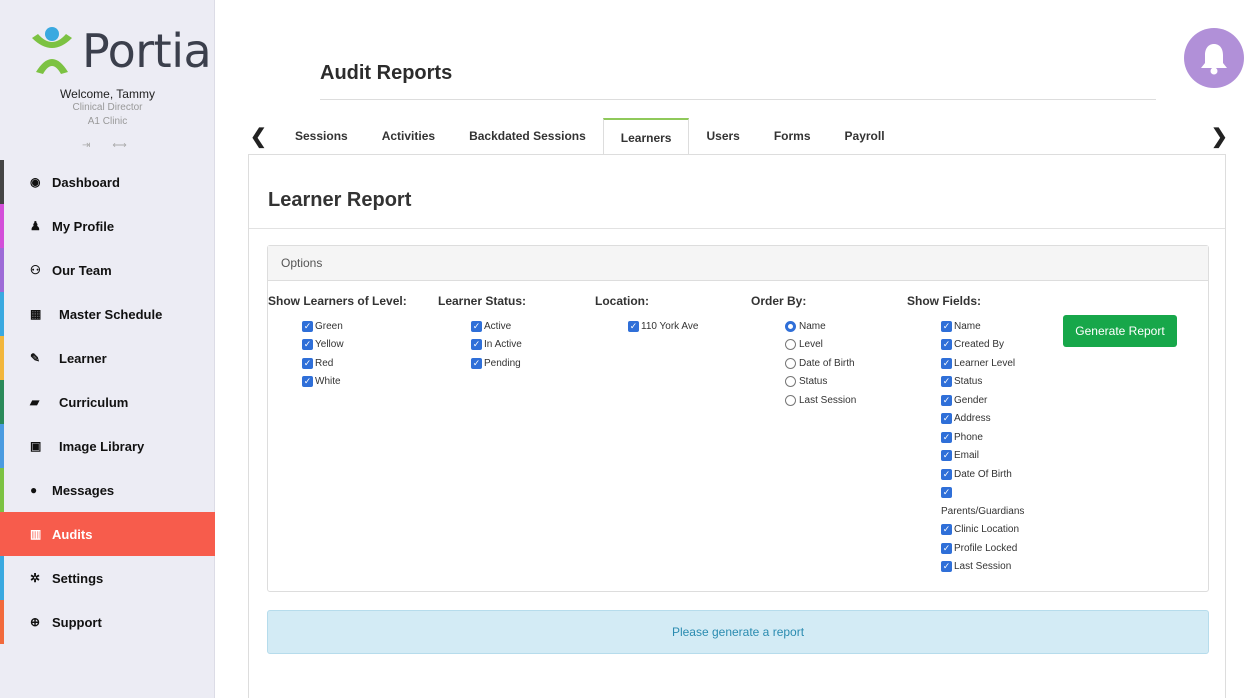 This screenshot has width=1259, height=698. What do you see at coordinates (119, 145) in the screenshot?
I see `collapse-icon: ⟷` at bounding box center [119, 145].